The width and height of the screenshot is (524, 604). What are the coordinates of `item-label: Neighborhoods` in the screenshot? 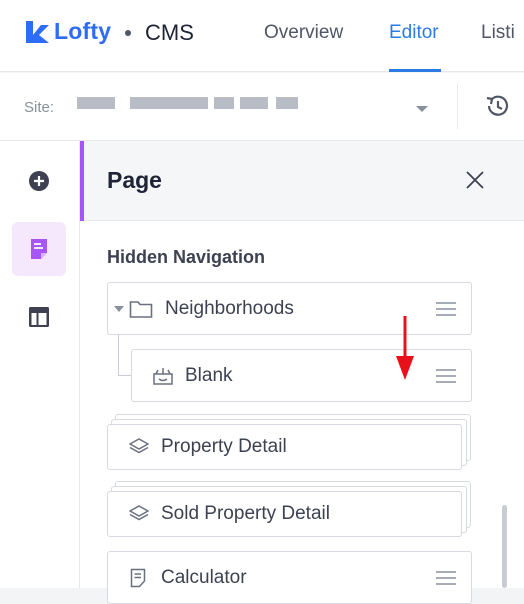 It's located at (229, 308).